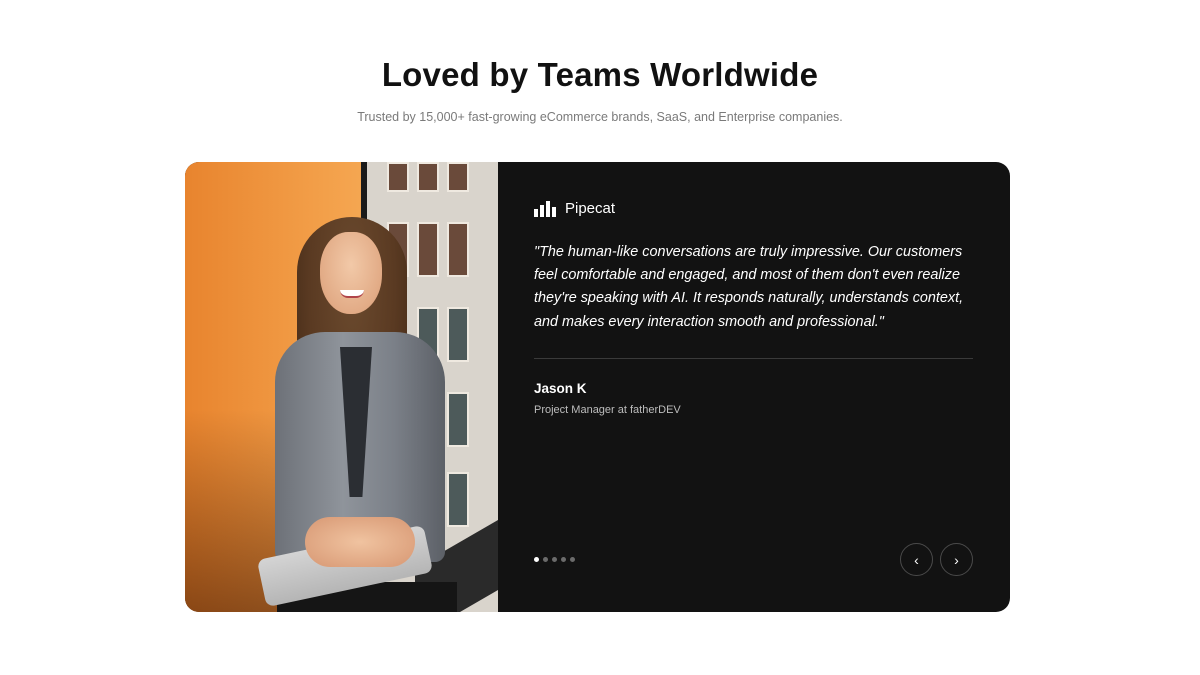 The image size is (1200, 675). I want to click on carousel-pagination, so click(554, 559).